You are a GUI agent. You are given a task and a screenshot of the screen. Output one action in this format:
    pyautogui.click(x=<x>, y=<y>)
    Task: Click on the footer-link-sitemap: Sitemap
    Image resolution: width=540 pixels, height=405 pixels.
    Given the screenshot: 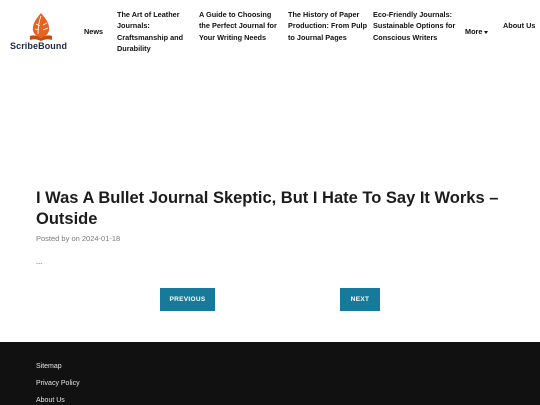 What is the action you would take?
    pyautogui.click(x=49, y=366)
    